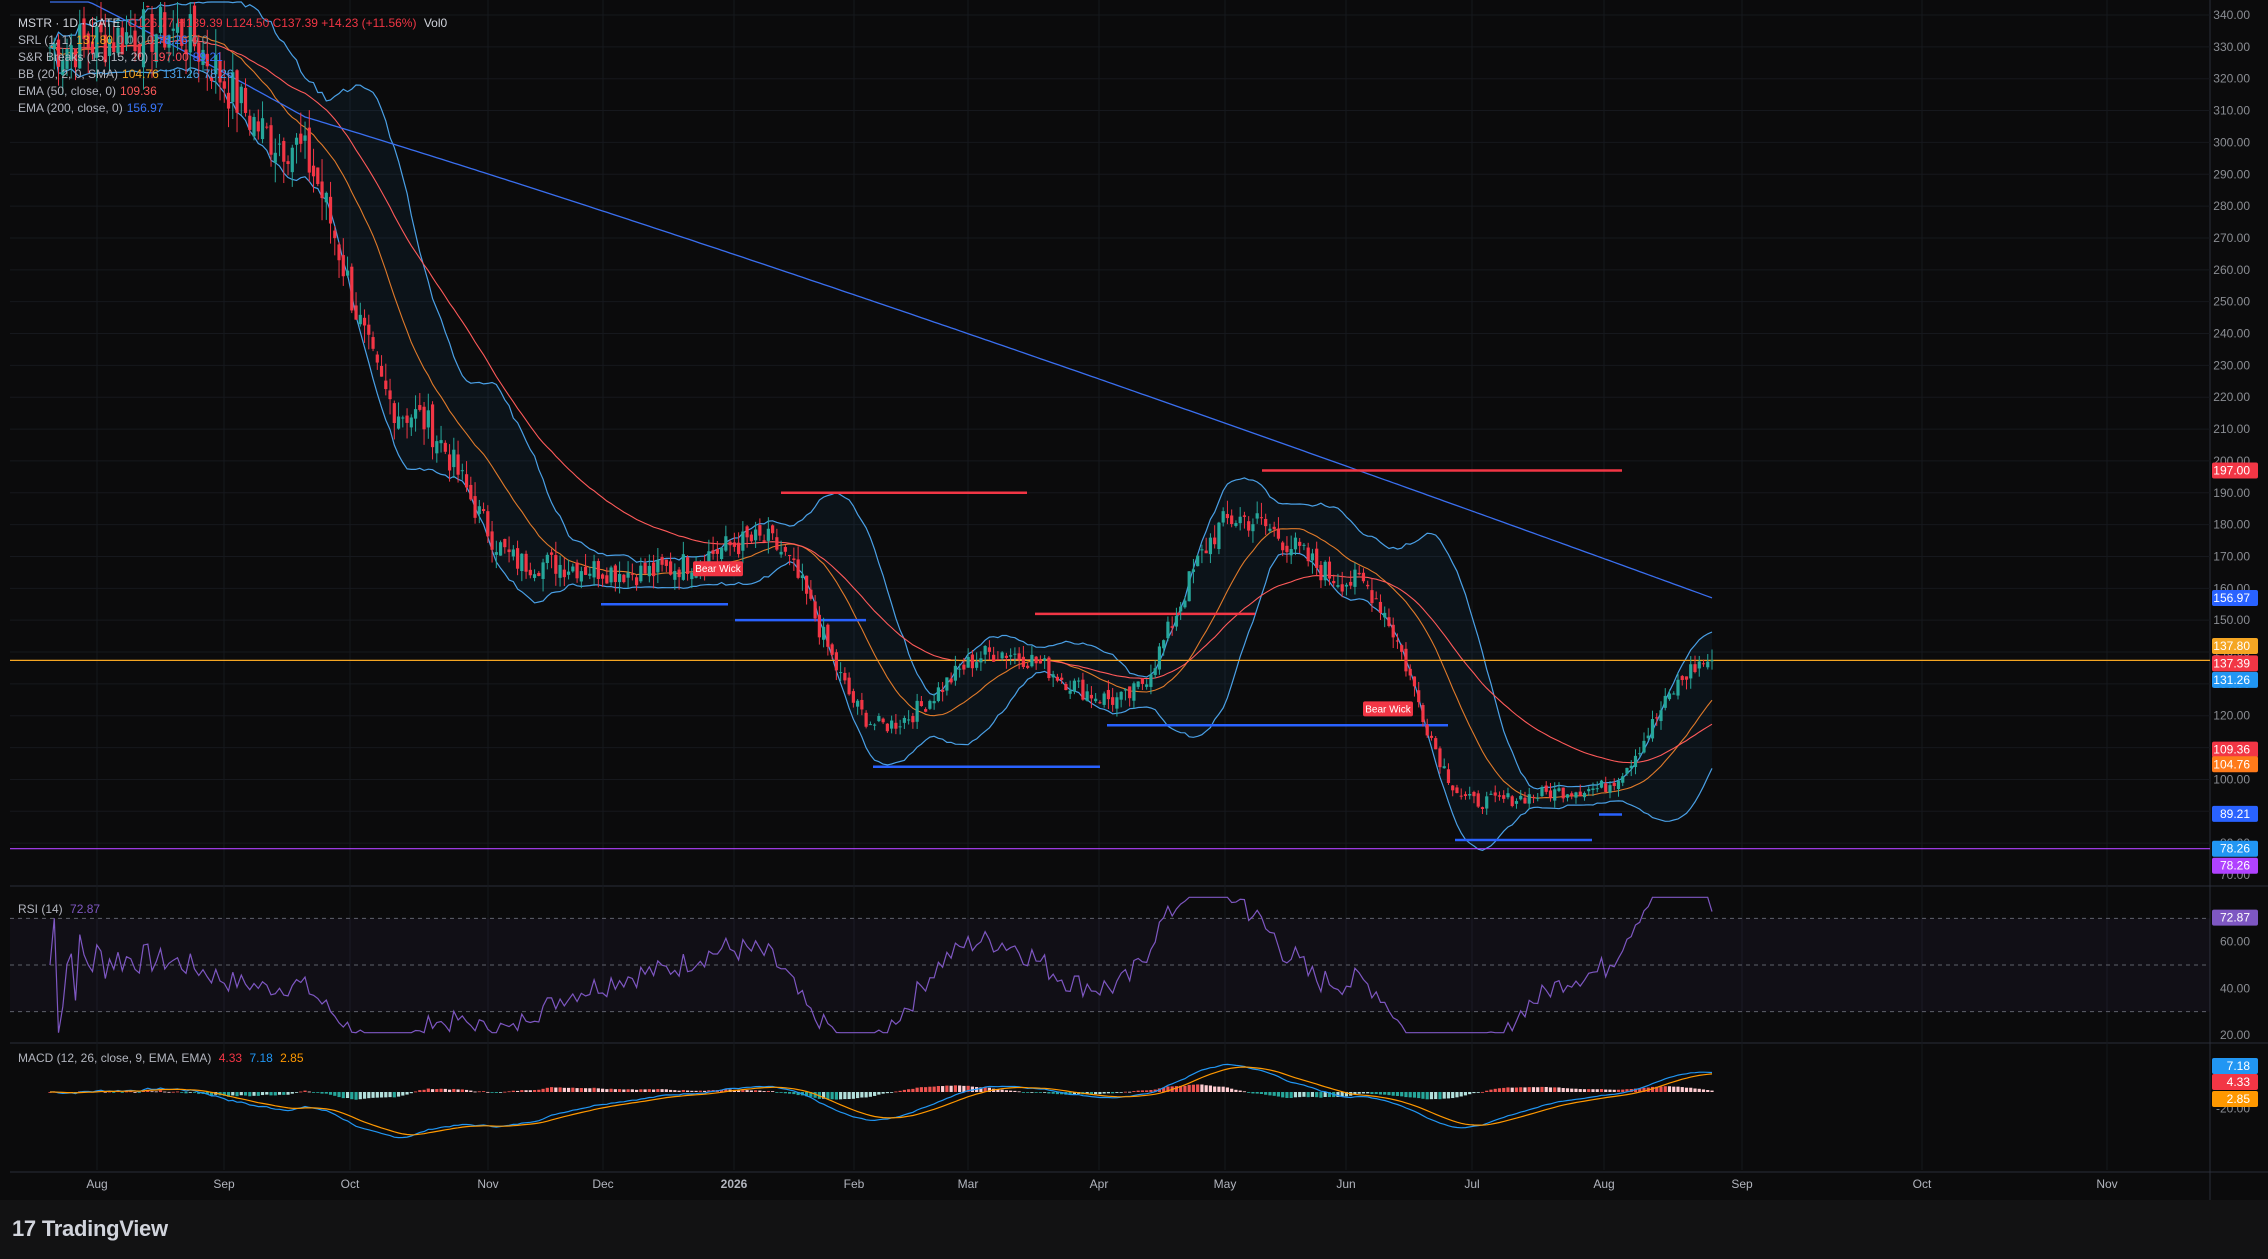  I want to click on indicator-legend-row: BB (20, 2, 0, SMA) 104.76 131.26 78.26, so click(234, 74).